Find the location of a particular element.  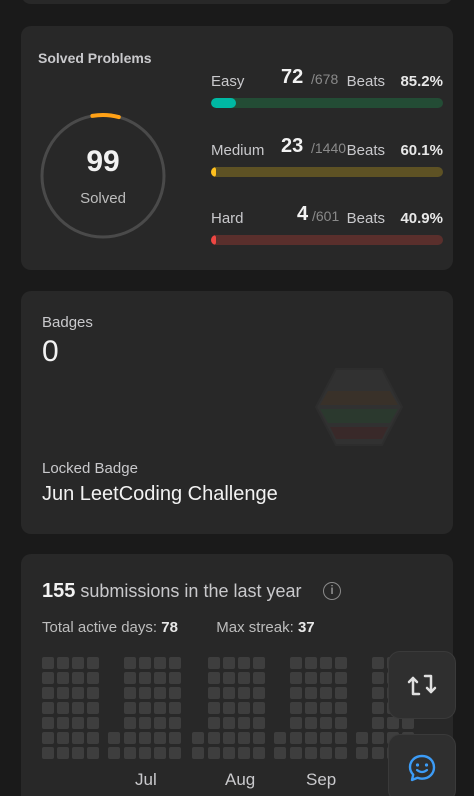

info-icon: i is located at coordinates (332, 591).